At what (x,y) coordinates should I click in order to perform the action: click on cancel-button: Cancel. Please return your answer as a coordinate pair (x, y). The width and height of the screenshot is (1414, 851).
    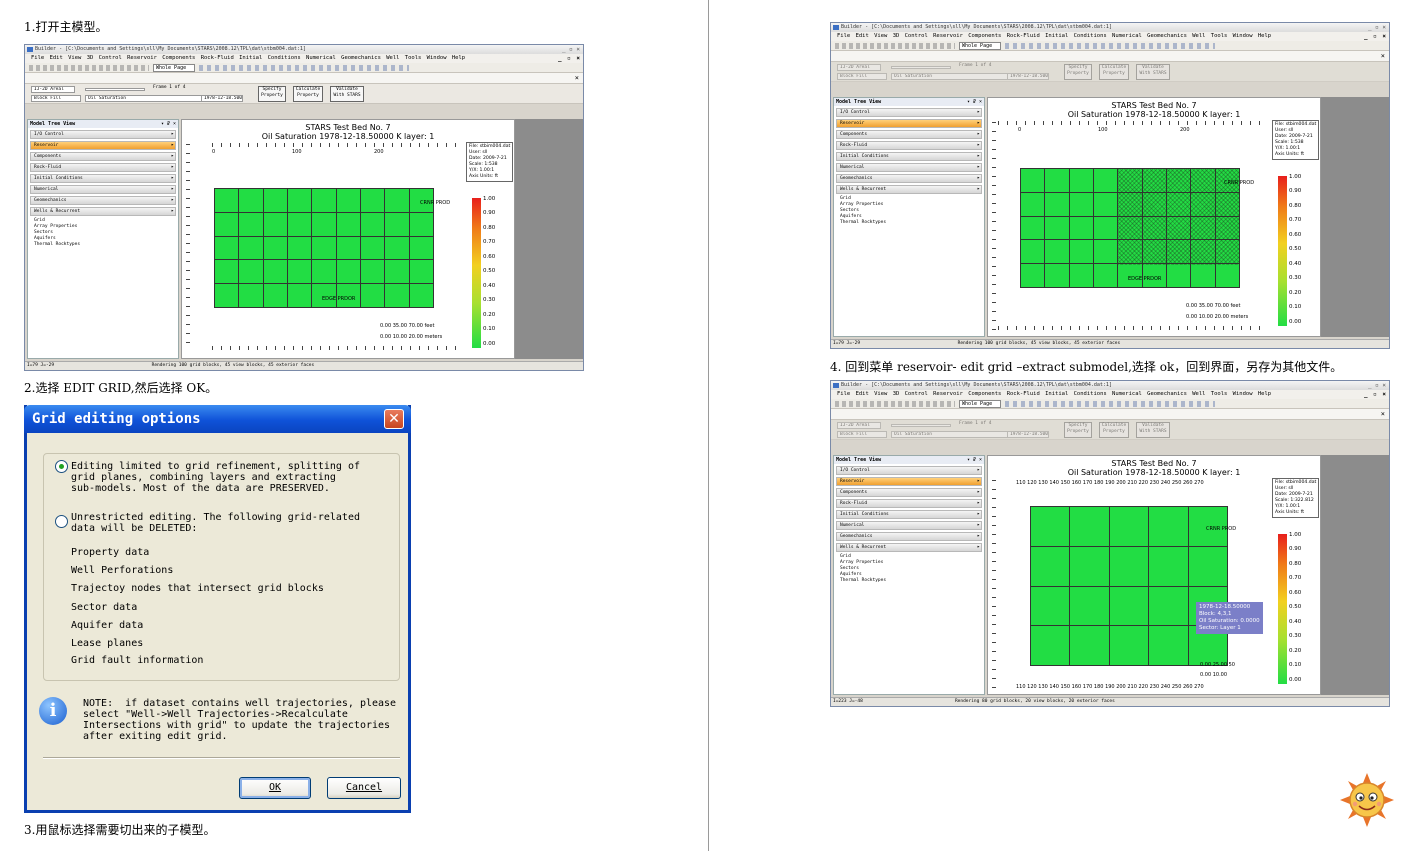
    Looking at the image, I should click on (364, 788).